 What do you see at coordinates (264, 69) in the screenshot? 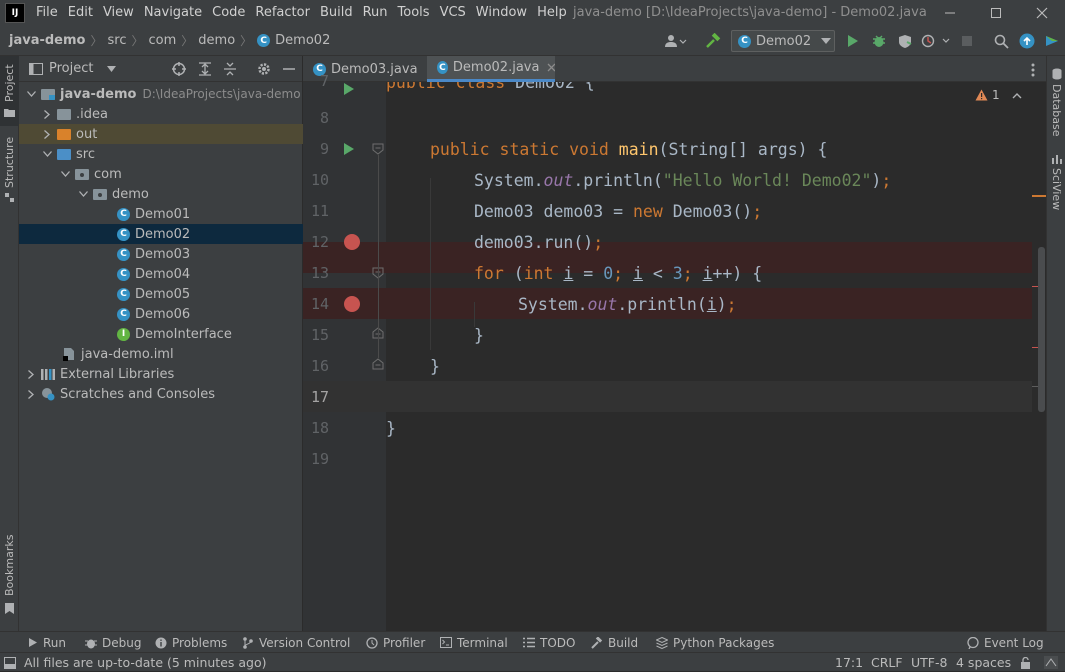
I see `gear-icon` at bounding box center [264, 69].